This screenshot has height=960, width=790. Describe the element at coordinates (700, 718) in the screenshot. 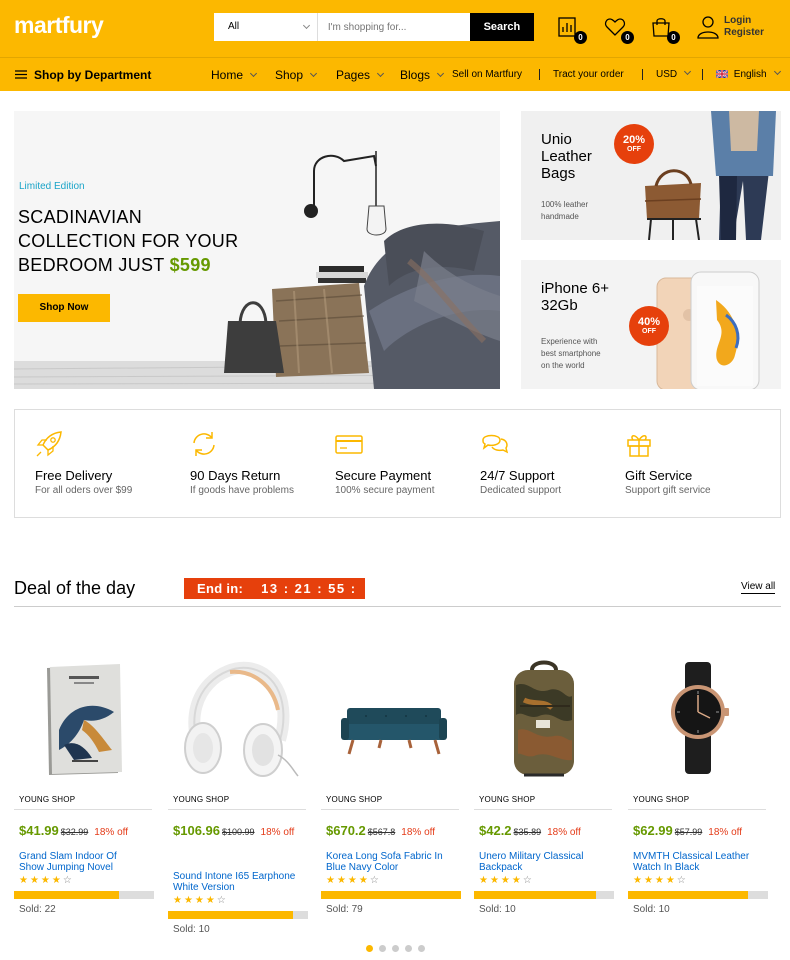

I see `product-image-watch` at that location.